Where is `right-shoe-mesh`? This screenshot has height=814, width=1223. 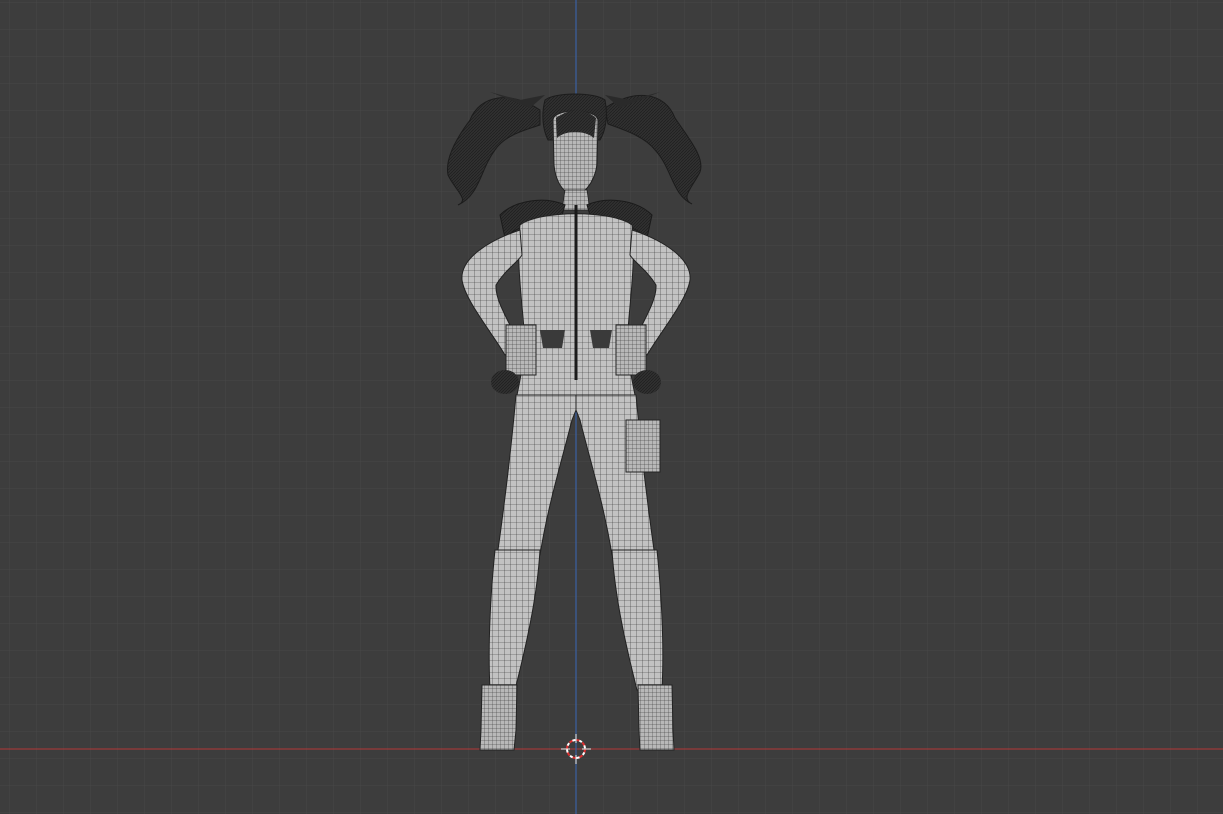 right-shoe-mesh is located at coordinates (656, 717).